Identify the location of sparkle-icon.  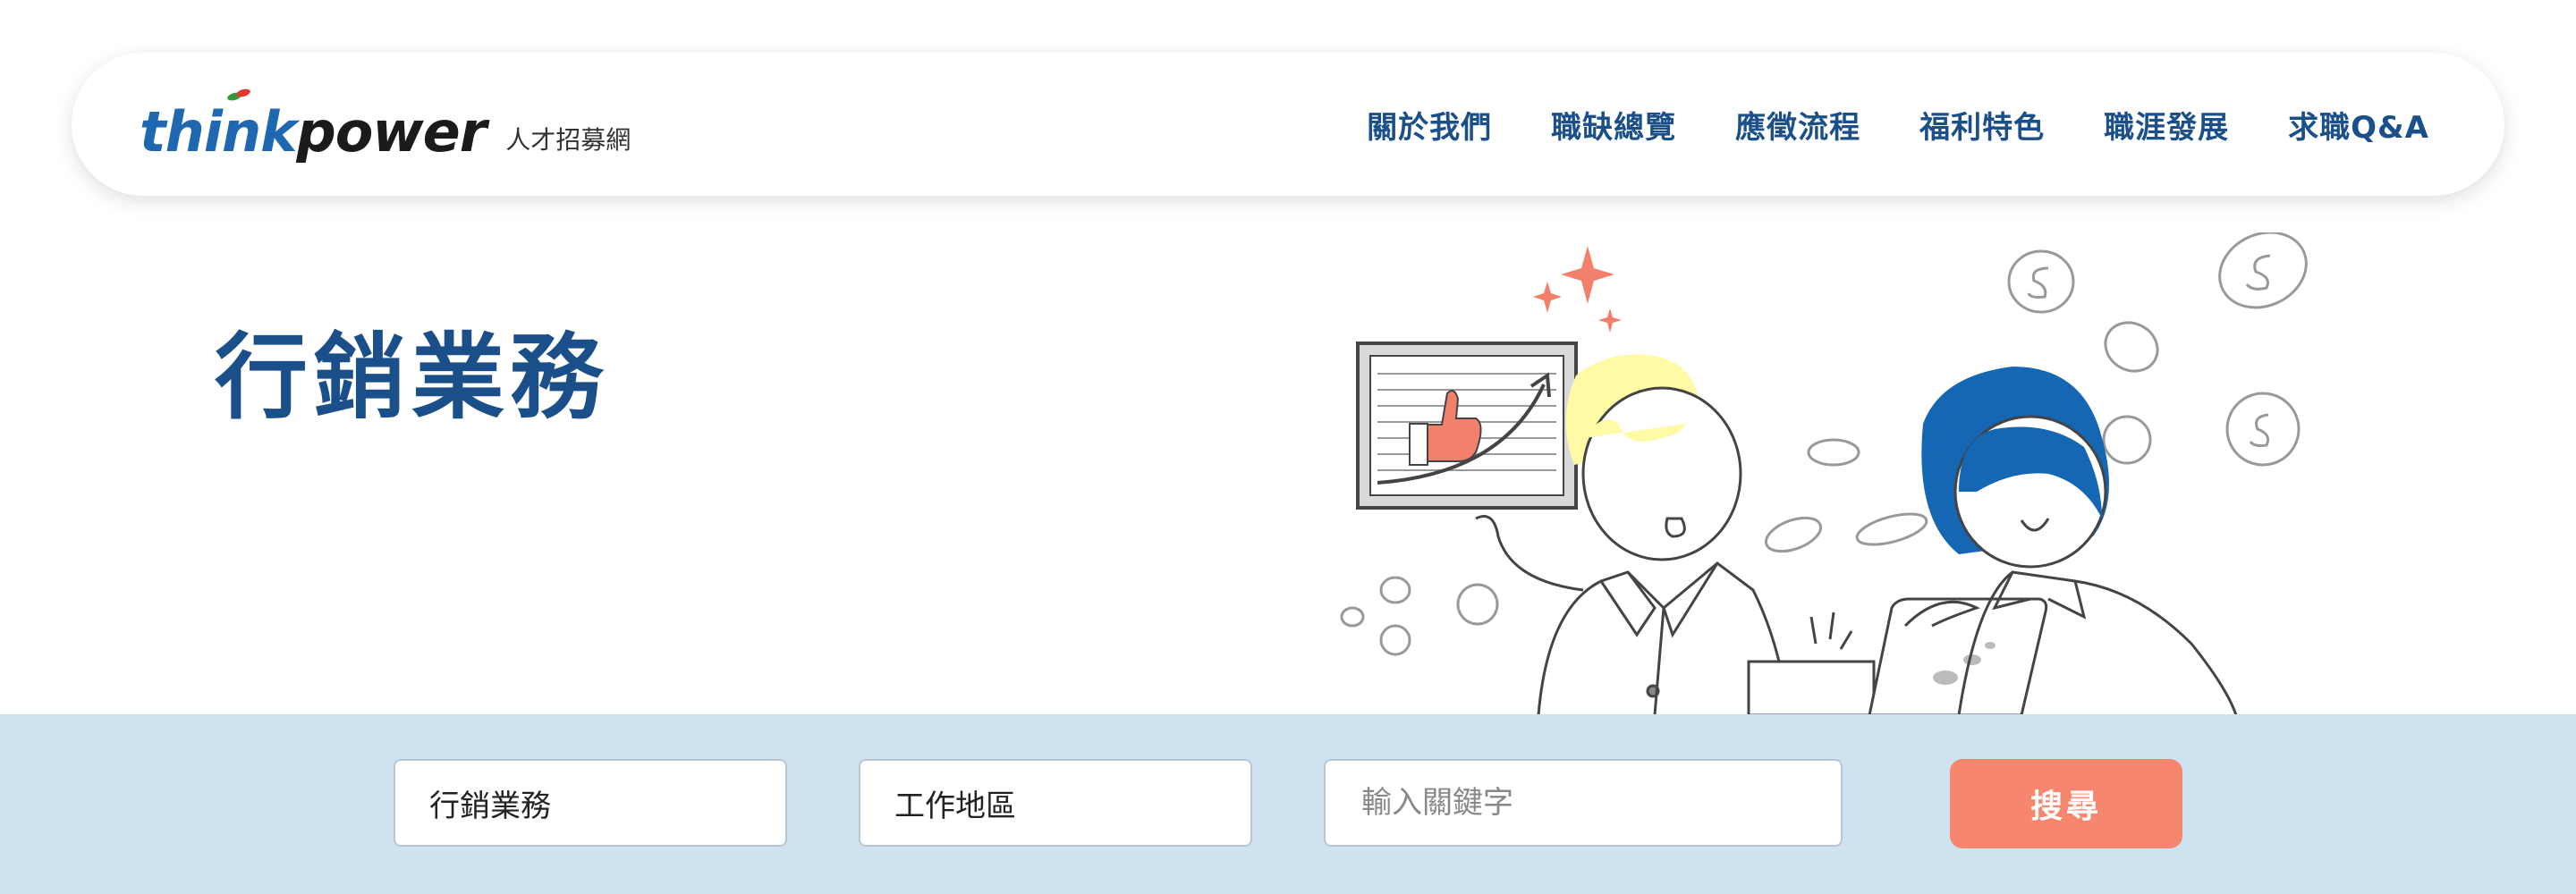
(1577, 289).